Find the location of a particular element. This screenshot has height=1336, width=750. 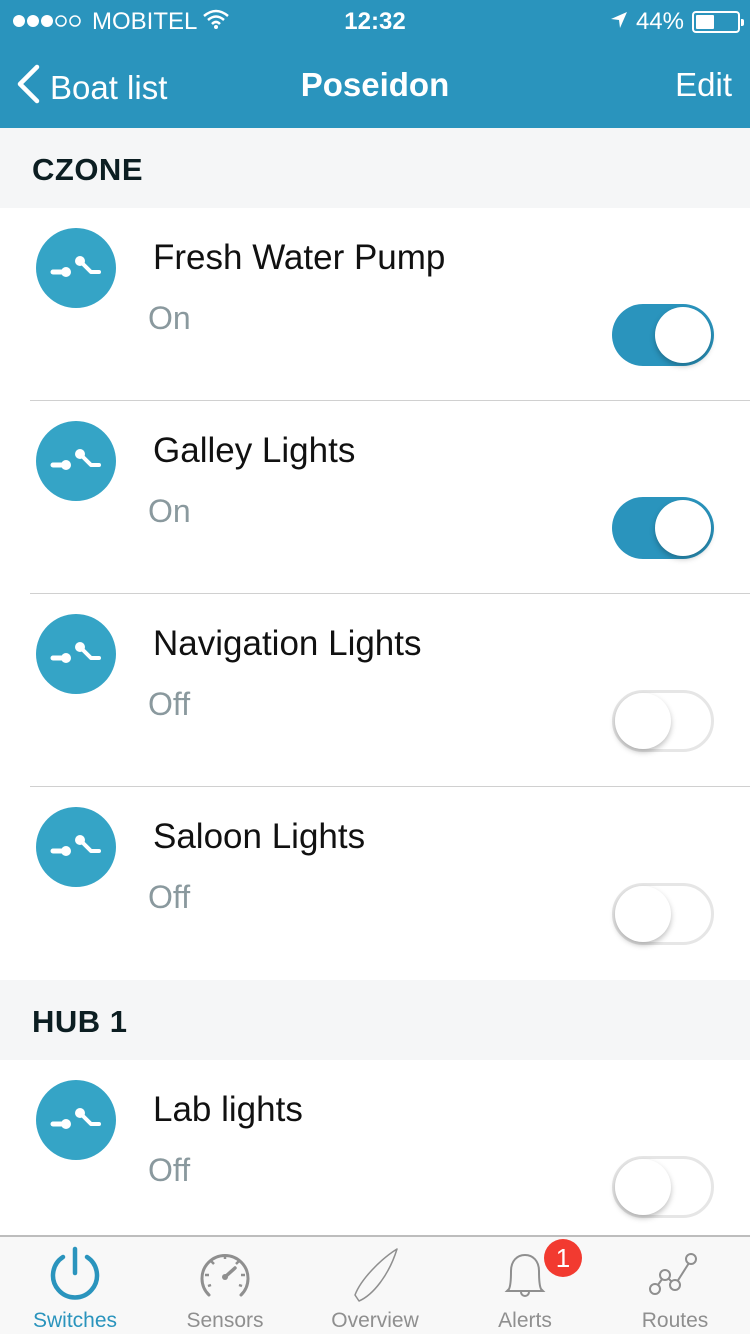

tab-label: Switches is located at coordinates (75, 1320).